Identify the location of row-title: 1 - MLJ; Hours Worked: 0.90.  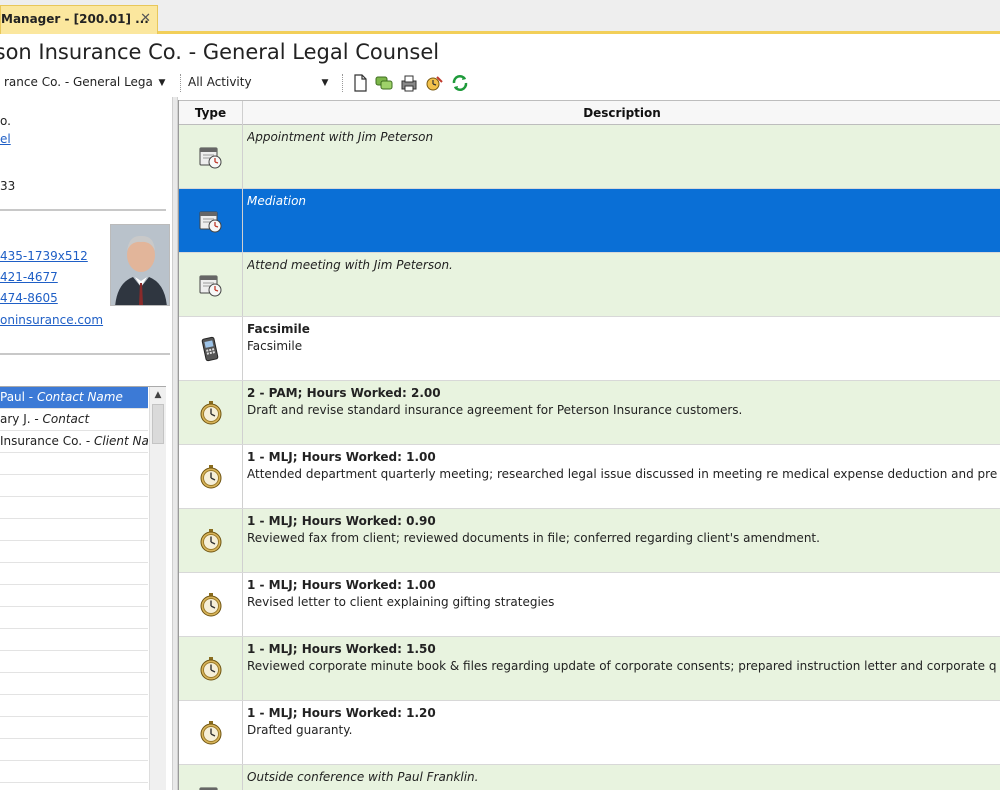
(341, 521).